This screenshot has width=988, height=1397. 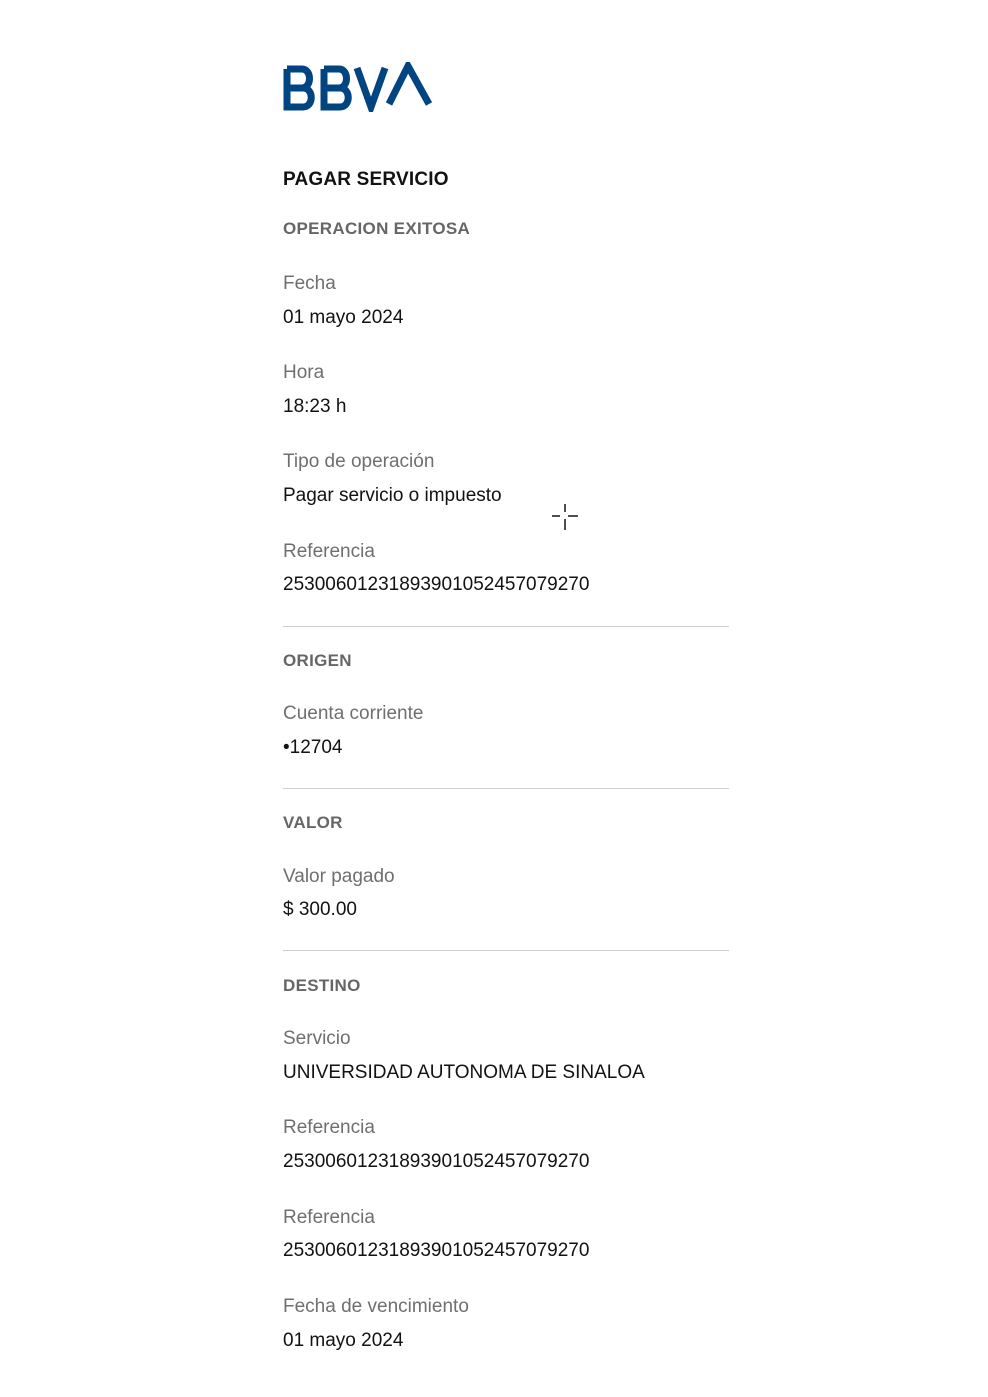 What do you see at coordinates (322, 985) in the screenshot?
I see `section-destination-title: DESTINO` at bounding box center [322, 985].